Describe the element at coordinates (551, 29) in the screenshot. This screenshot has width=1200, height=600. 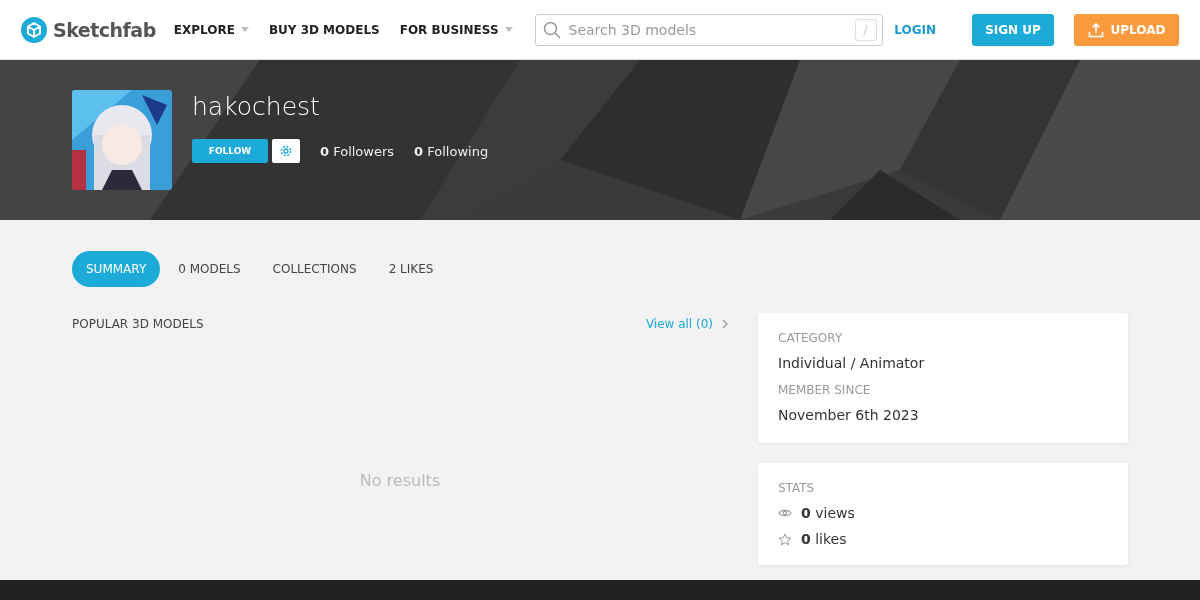
I see `search-icon` at that location.